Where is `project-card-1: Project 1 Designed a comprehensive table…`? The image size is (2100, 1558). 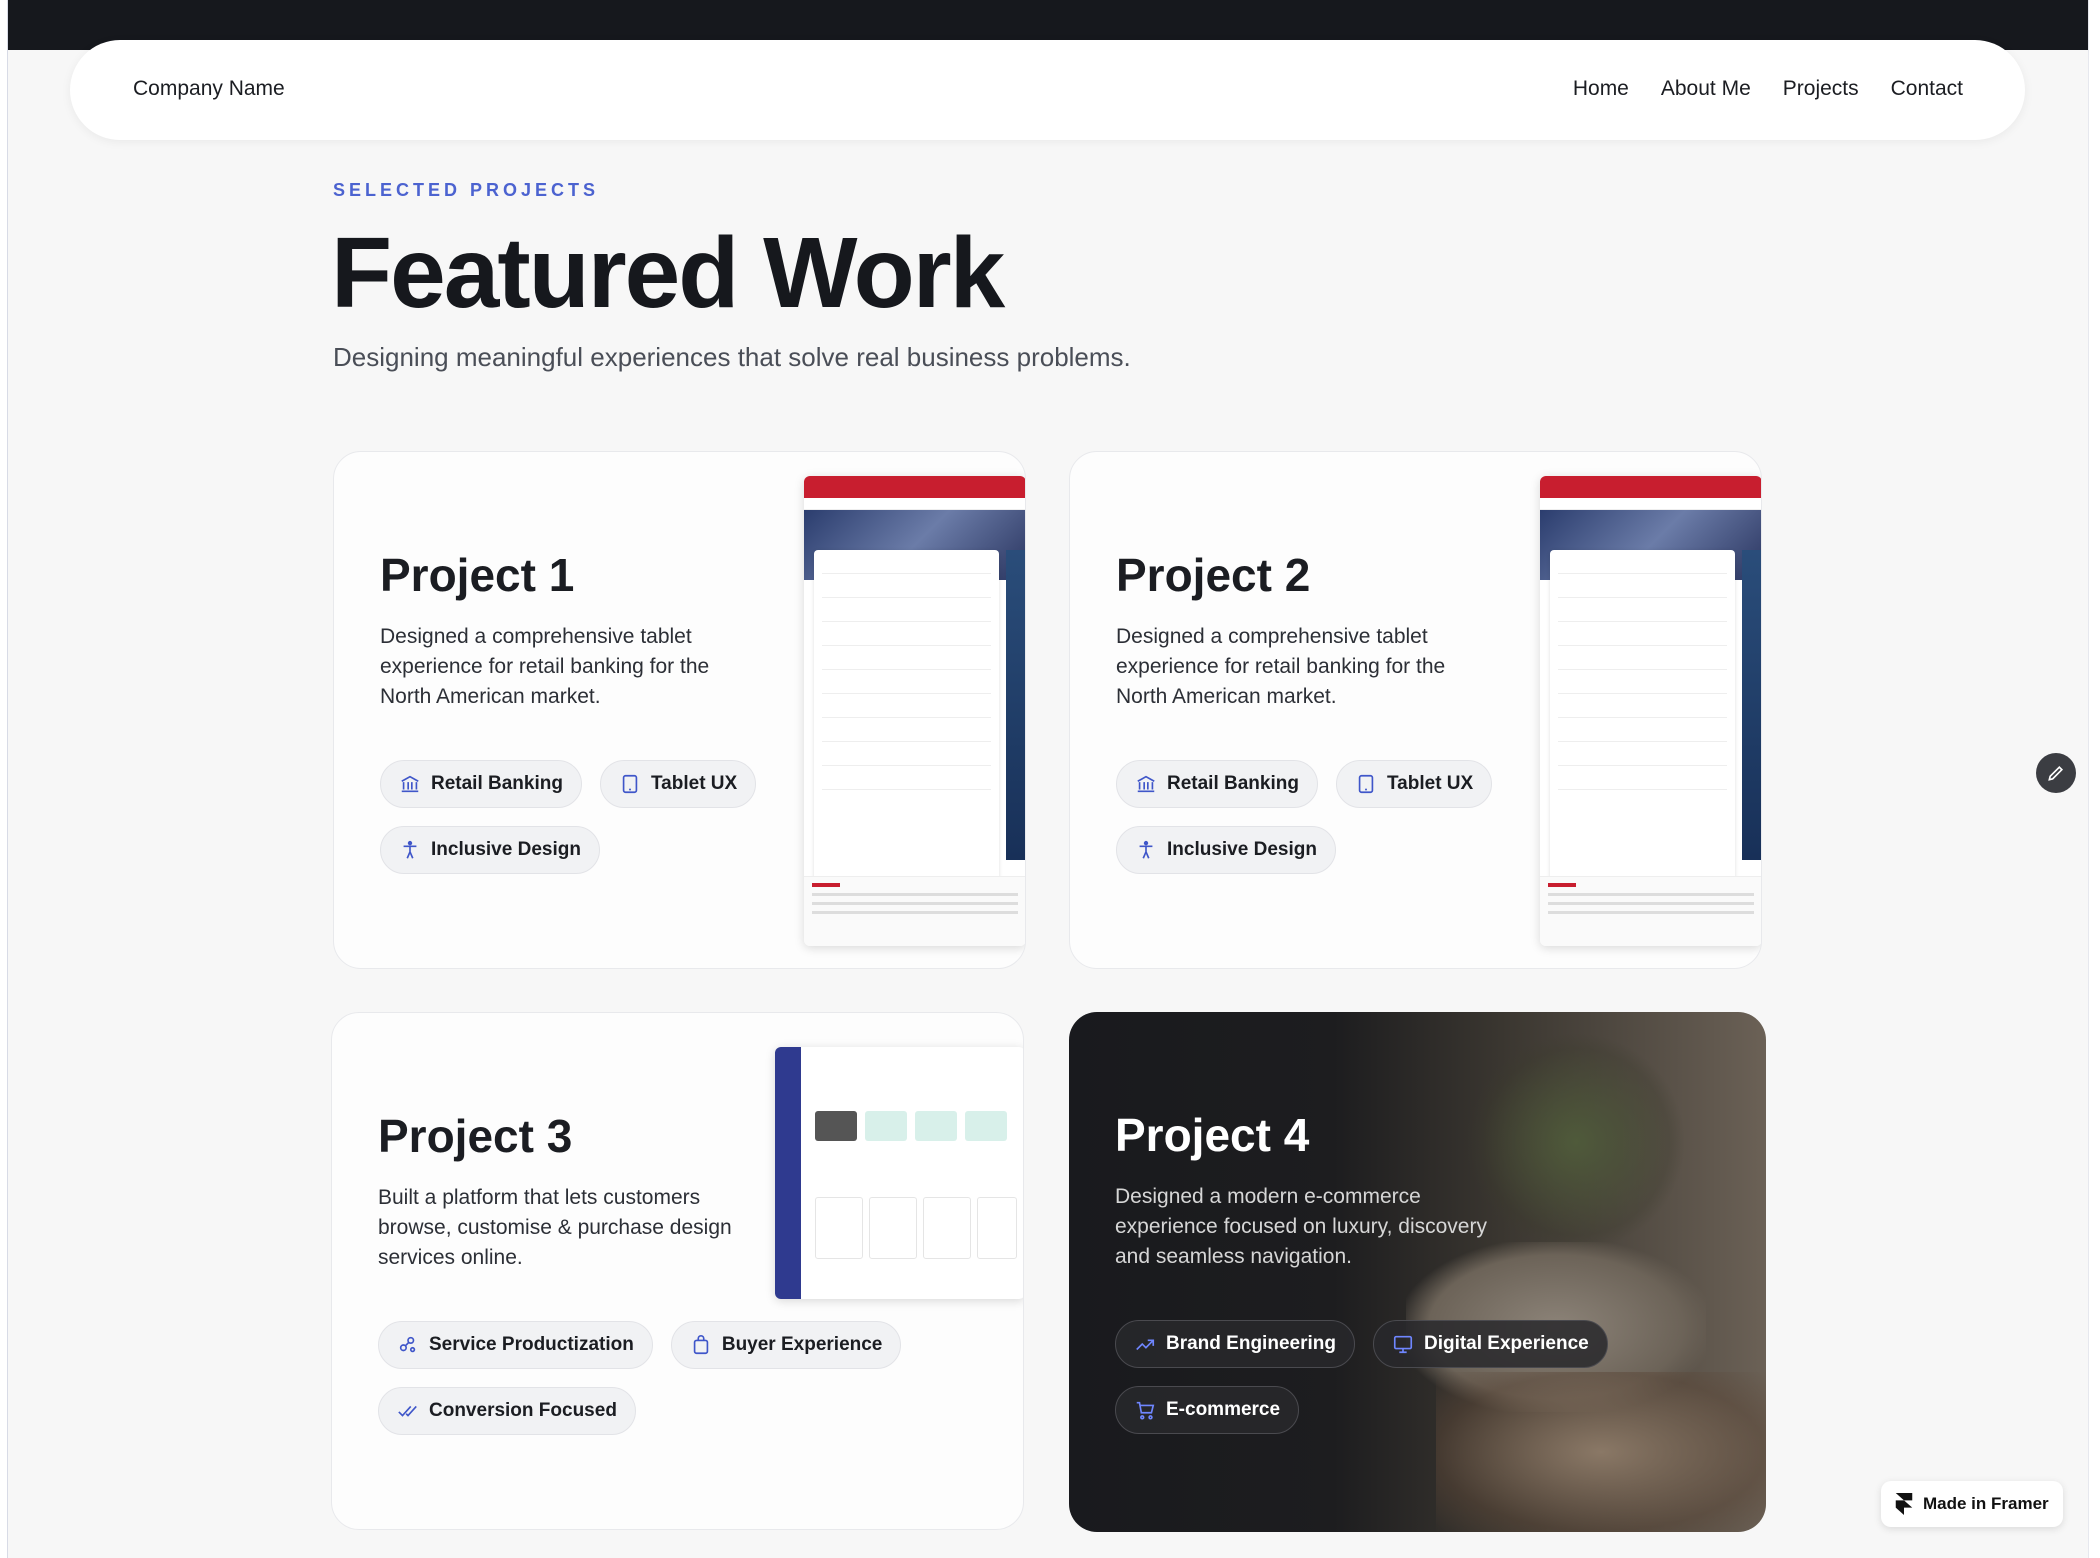 project-card-1: Project 1 Designed a comprehensive table… is located at coordinates (679, 710).